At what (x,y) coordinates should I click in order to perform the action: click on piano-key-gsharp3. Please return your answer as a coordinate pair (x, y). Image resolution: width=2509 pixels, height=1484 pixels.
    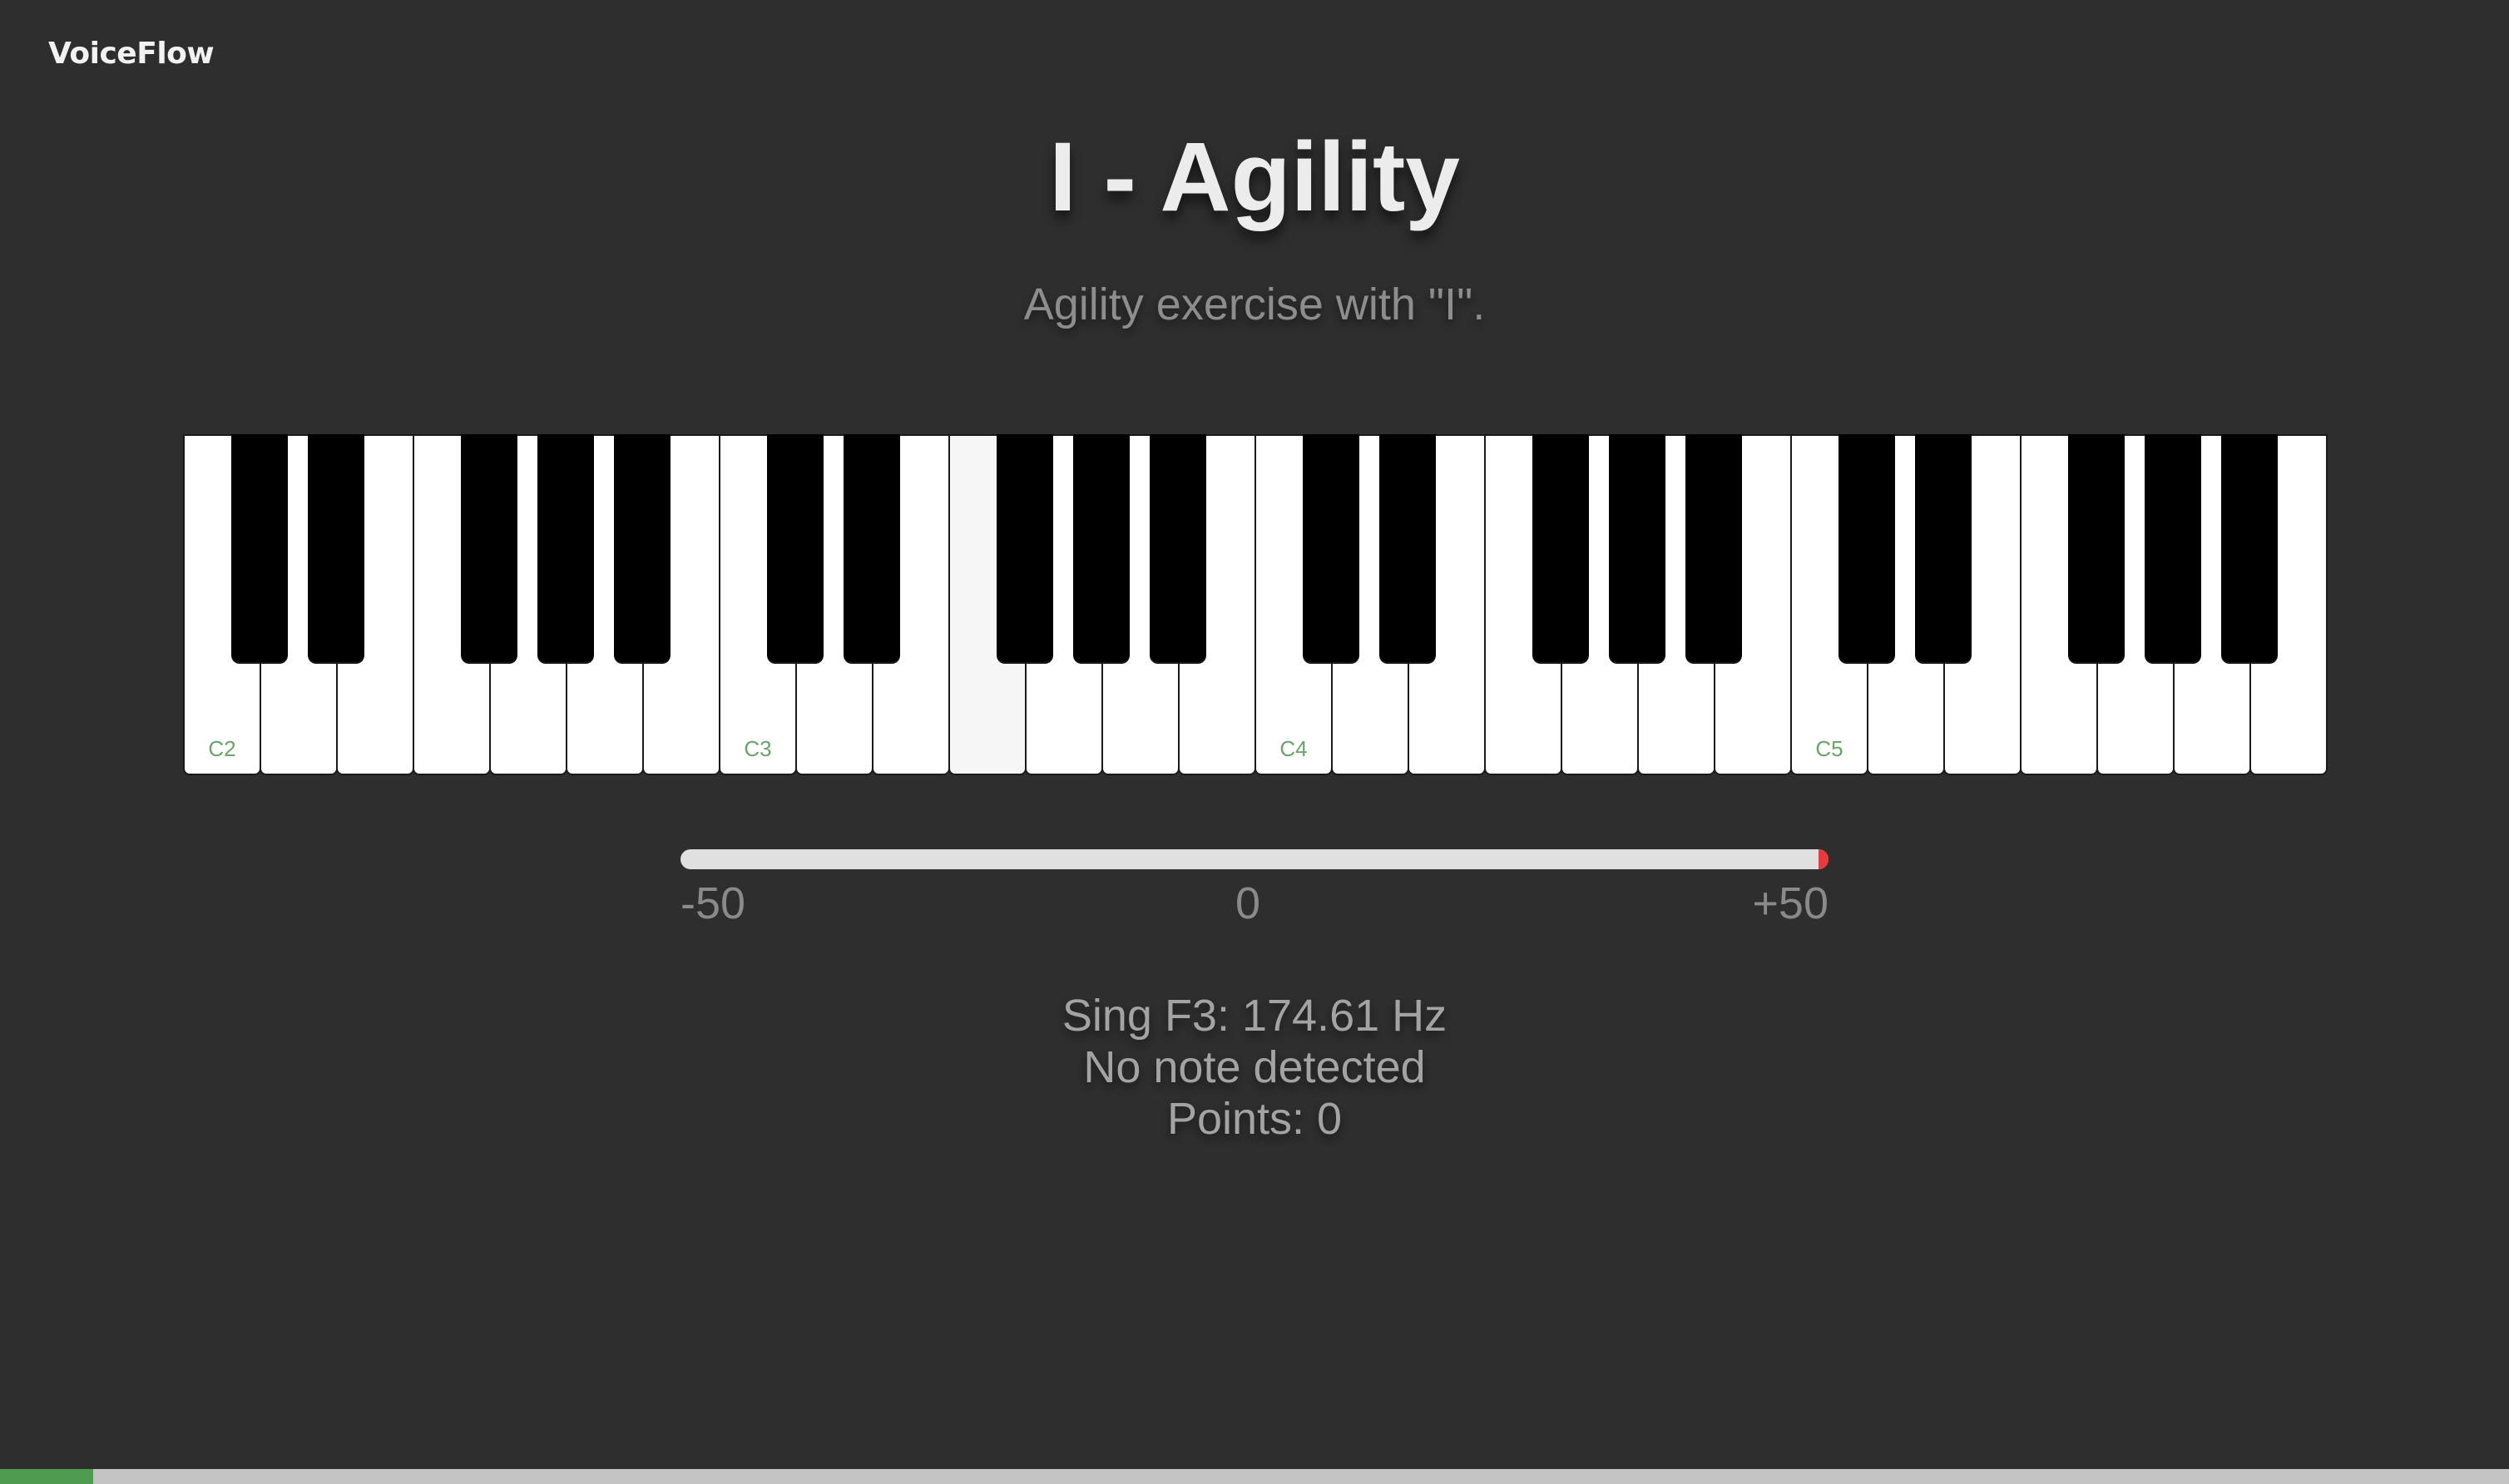
    Looking at the image, I should click on (1101, 548).